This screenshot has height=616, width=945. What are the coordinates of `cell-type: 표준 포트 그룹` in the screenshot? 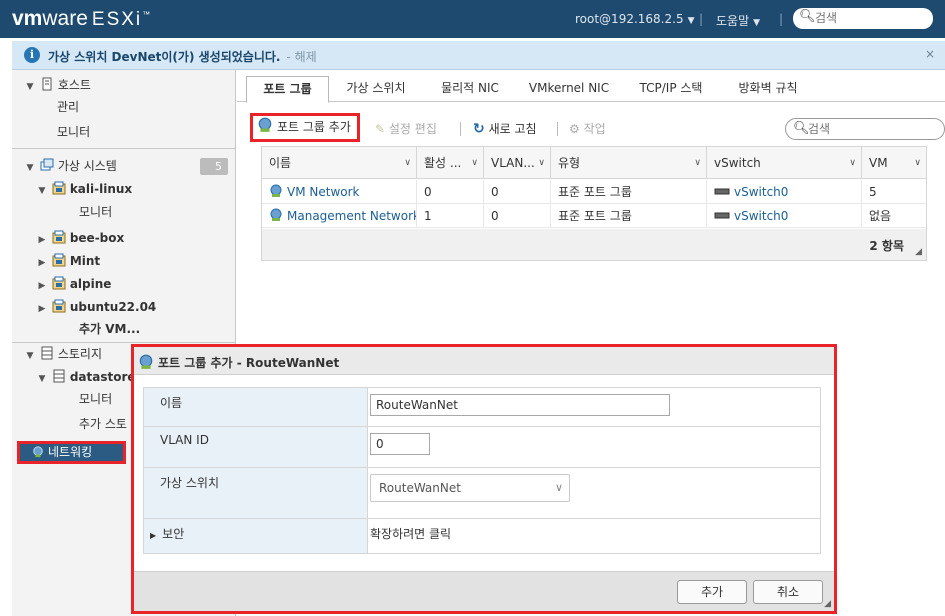 It's located at (629, 192).